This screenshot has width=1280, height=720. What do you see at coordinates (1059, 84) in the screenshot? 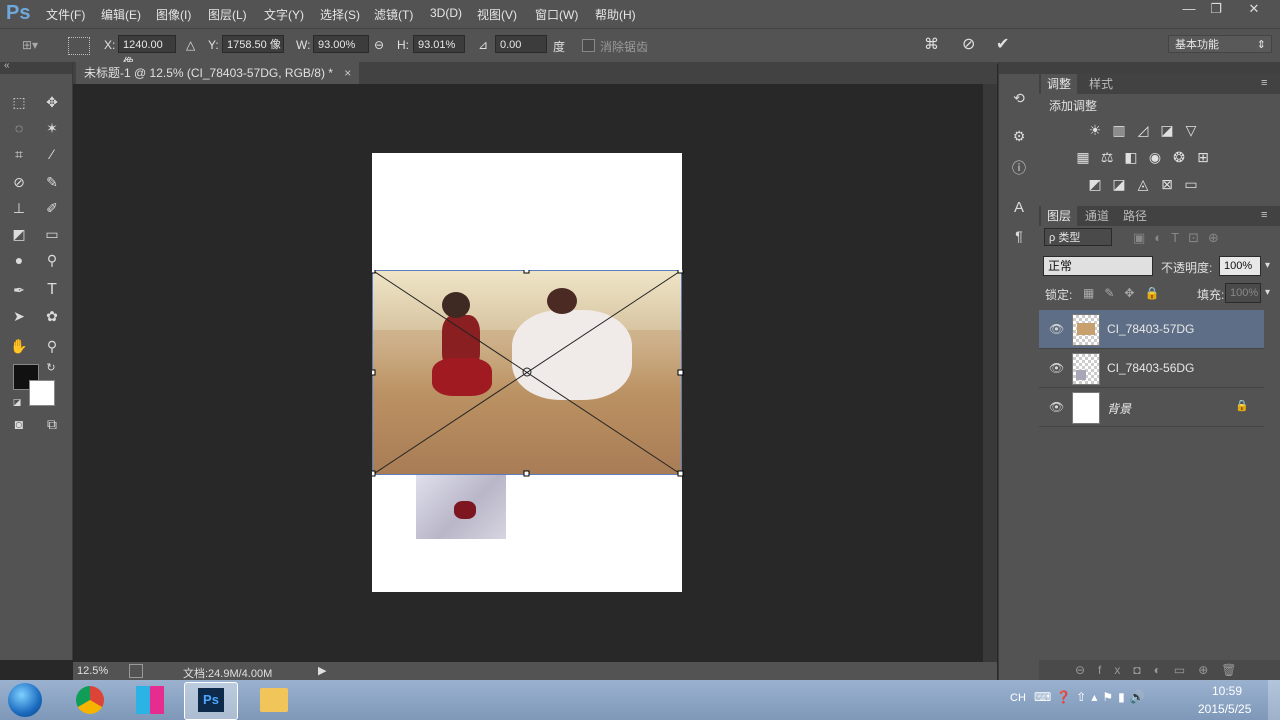
I see `tab-adjustments: 调整` at bounding box center [1059, 84].